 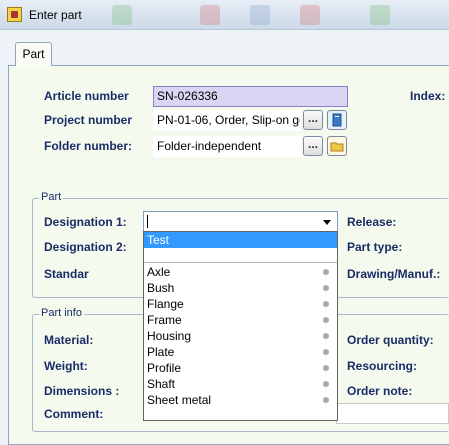 What do you see at coordinates (240, 288) in the screenshot?
I see `dropdown-item-bush: Bush` at bounding box center [240, 288].